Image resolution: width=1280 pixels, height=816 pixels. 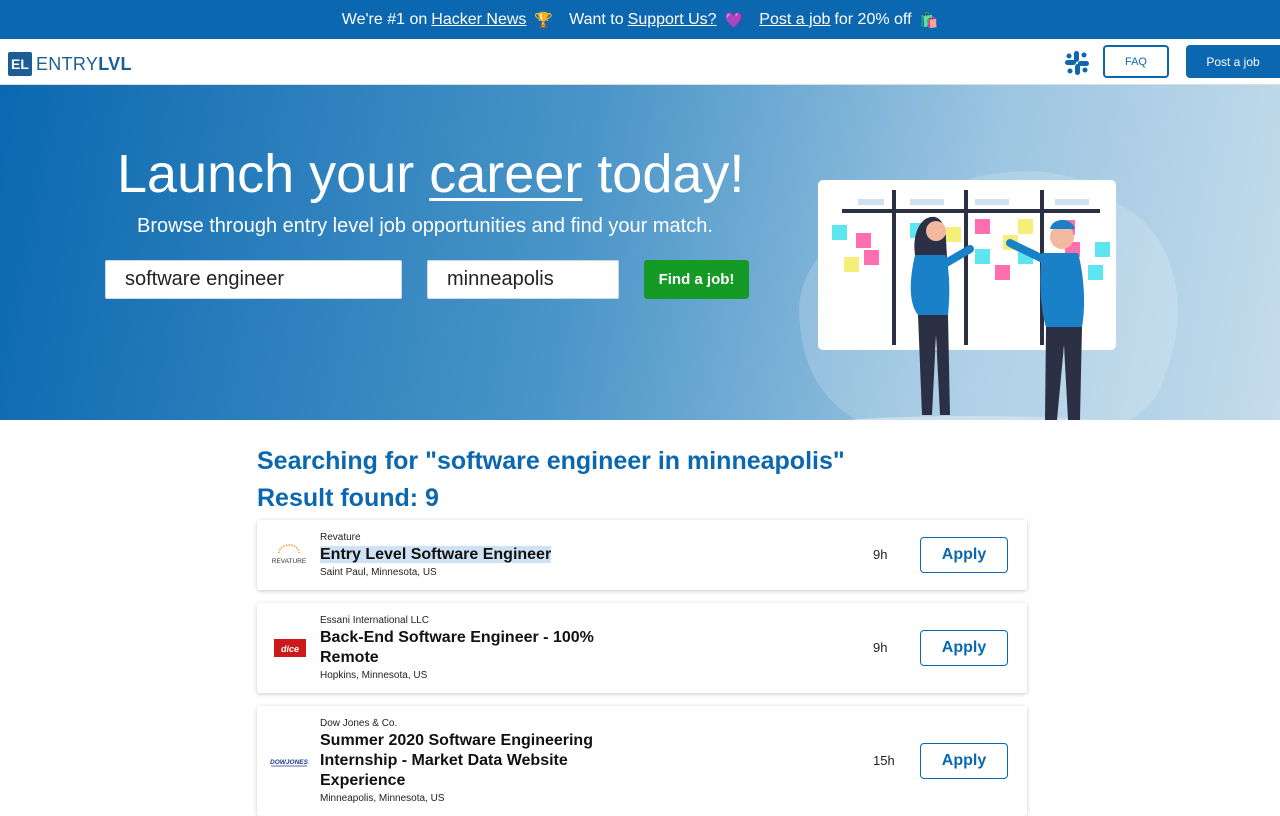 I want to click on job-search-input: software engineer, so click(x=253, y=279).